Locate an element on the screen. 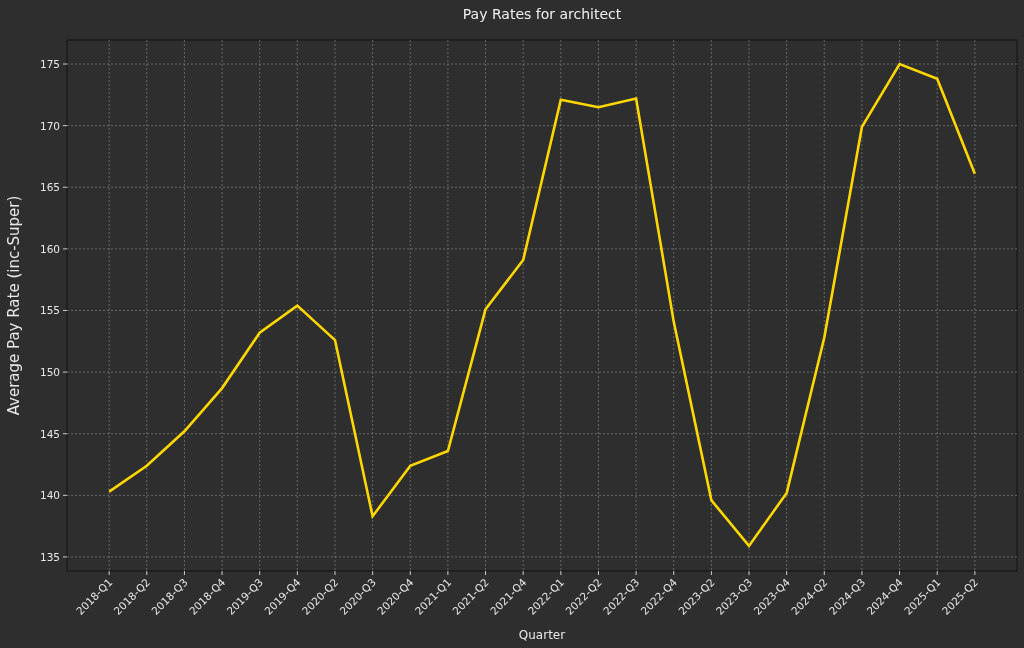  chart-title: Pay Rates for architect is located at coordinates (542, 14).